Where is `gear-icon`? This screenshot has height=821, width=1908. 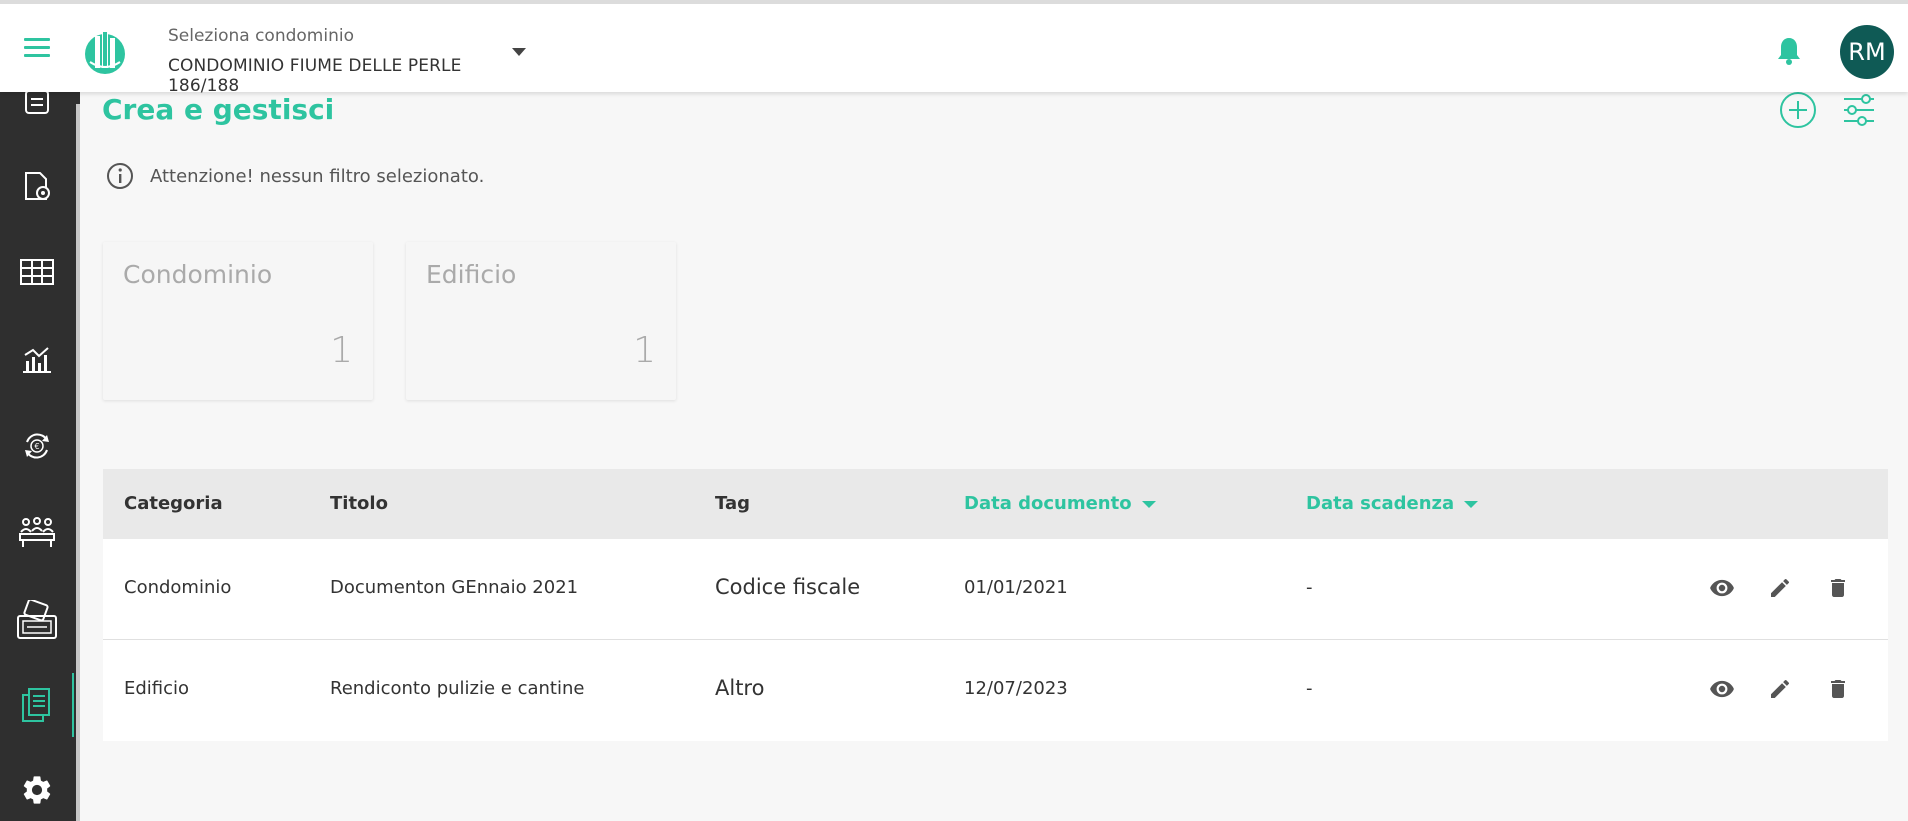 gear-icon is located at coordinates (37, 790).